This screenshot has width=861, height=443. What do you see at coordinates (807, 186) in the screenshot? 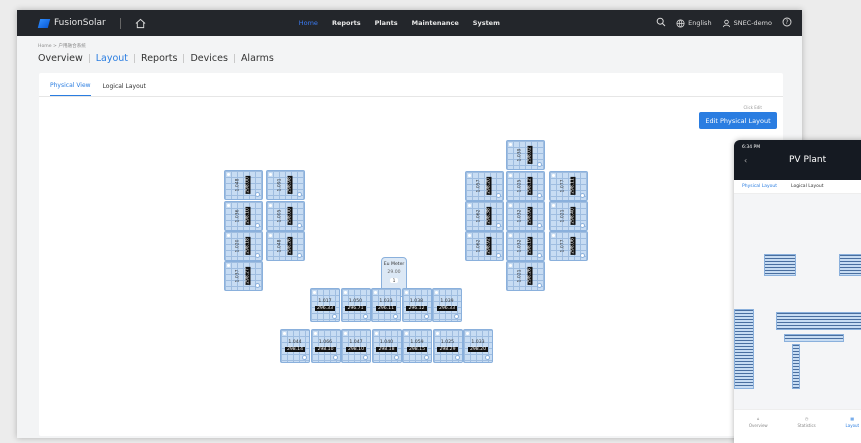
I see `mobile-tab-logical: Logical Layout` at bounding box center [807, 186].